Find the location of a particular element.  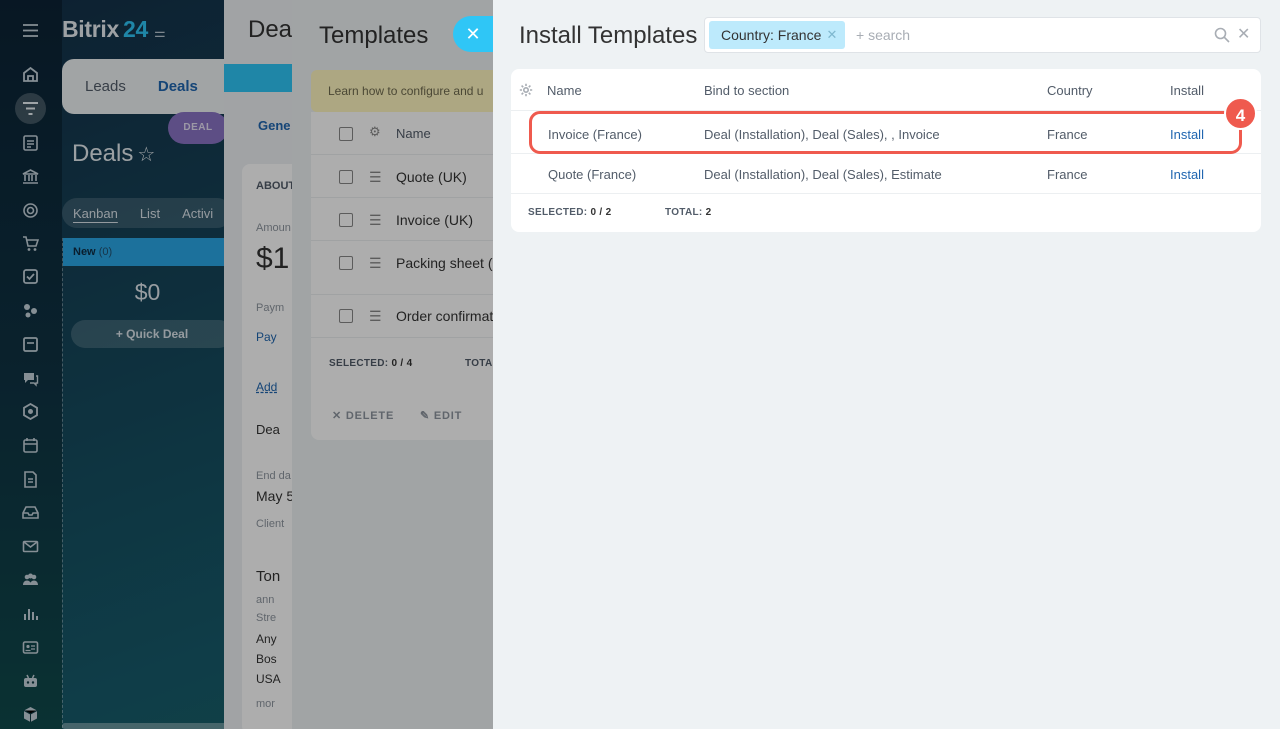

target-icon is located at coordinates (30, 210).